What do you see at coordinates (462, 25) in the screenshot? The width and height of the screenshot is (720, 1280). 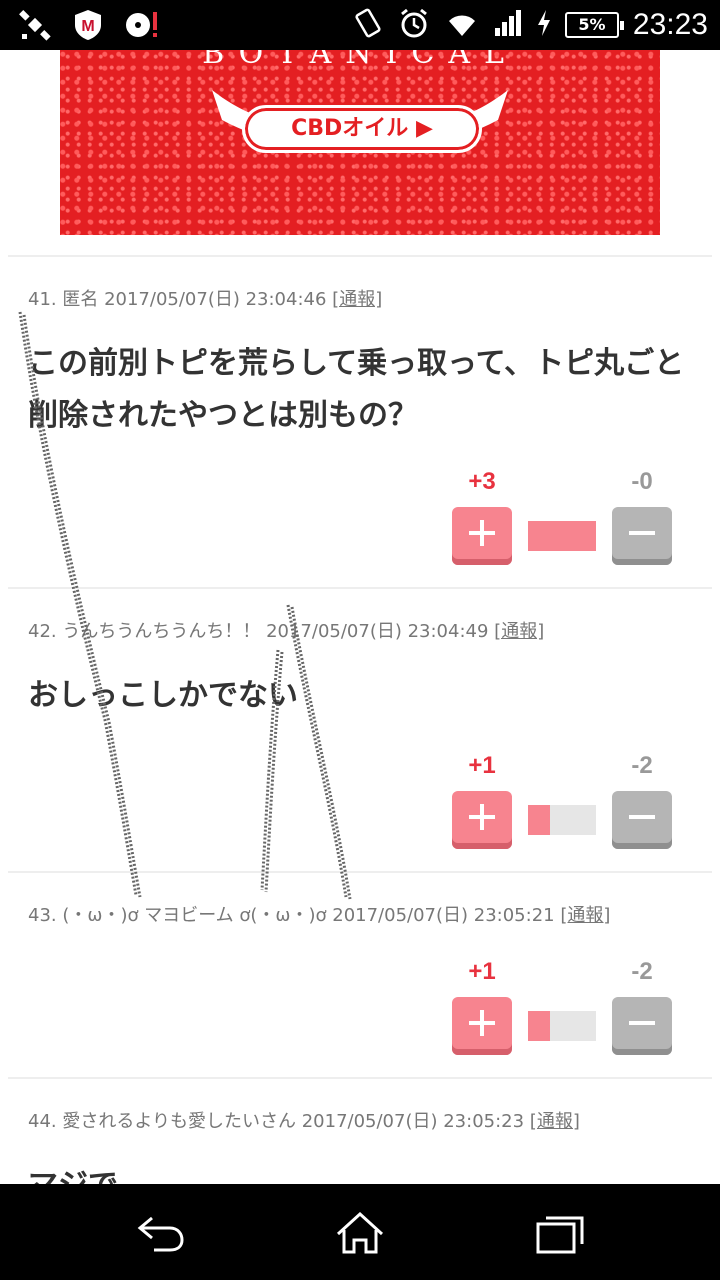 I see `wifi-icon` at bounding box center [462, 25].